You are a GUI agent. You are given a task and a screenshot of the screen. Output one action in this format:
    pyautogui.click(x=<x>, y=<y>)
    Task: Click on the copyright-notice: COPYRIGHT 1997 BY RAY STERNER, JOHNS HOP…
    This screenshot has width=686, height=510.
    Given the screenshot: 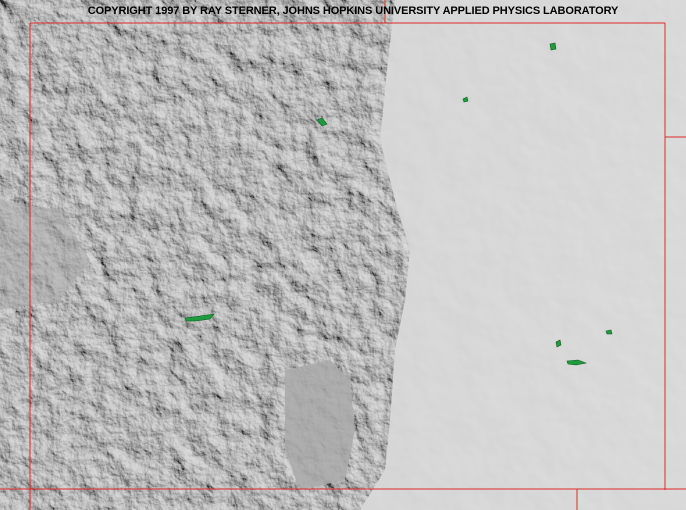 What is the action you would take?
    pyautogui.click(x=353, y=11)
    